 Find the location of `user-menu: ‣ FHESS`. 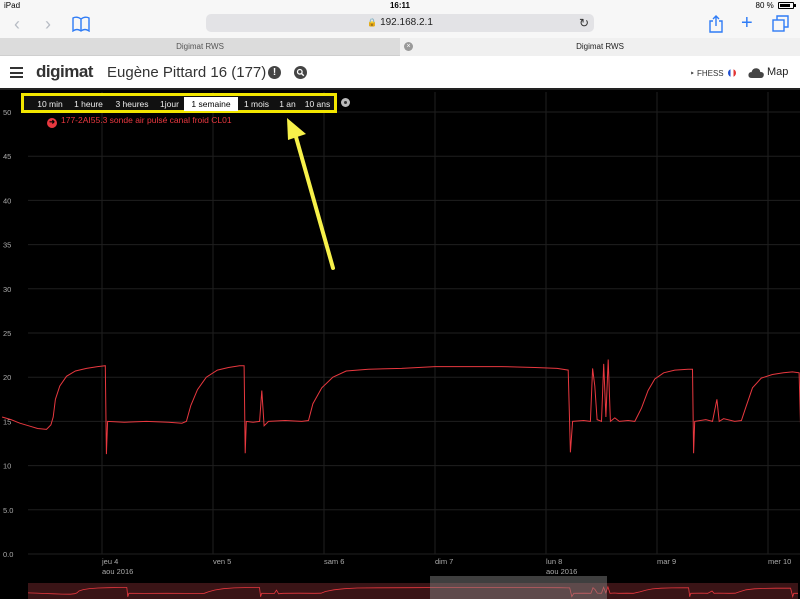

user-menu: ‣ FHESS is located at coordinates (713, 73).